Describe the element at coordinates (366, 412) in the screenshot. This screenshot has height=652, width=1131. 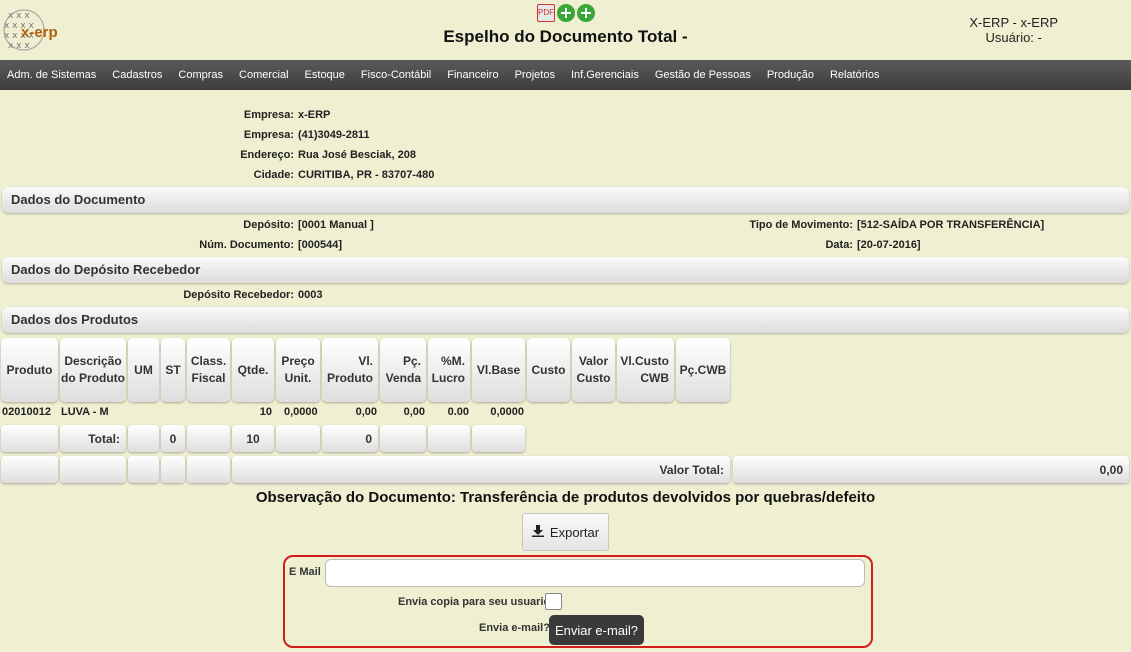
I see `cell-vl-produto: 0,00` at that location.